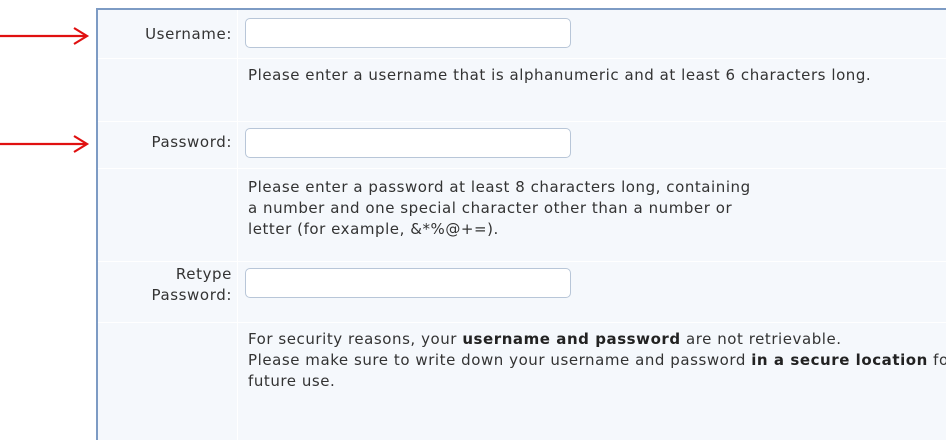 The image size is (946, 444). I want to click on retype-password-input, so click(408, 283).